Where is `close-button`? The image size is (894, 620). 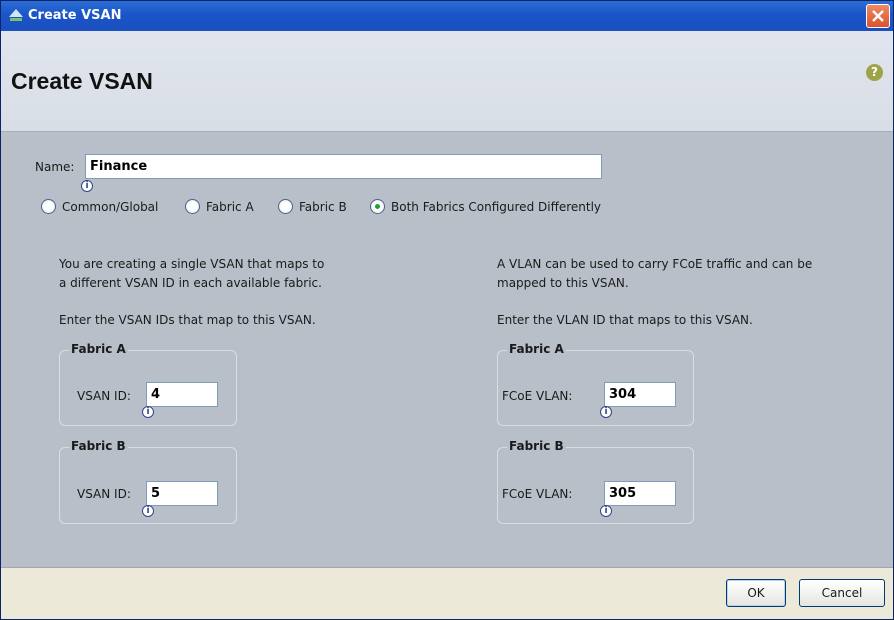 close-button is located at coordinates (878, 16).